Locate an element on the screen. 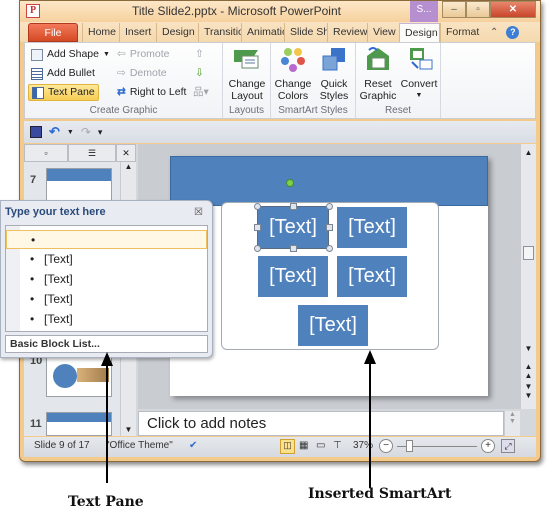 The image size is (548, 531). tab-home: Home is located at coordinates (100, 32).